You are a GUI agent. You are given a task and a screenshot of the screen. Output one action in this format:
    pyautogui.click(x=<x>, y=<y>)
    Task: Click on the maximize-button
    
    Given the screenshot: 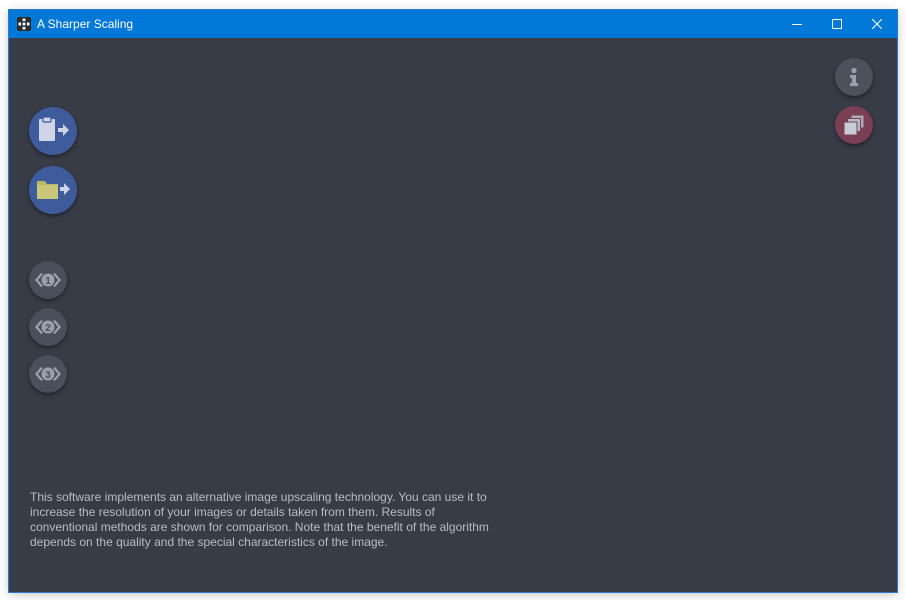 What is the action you would take?
    pyautogui.click(x=837, y=24)
    